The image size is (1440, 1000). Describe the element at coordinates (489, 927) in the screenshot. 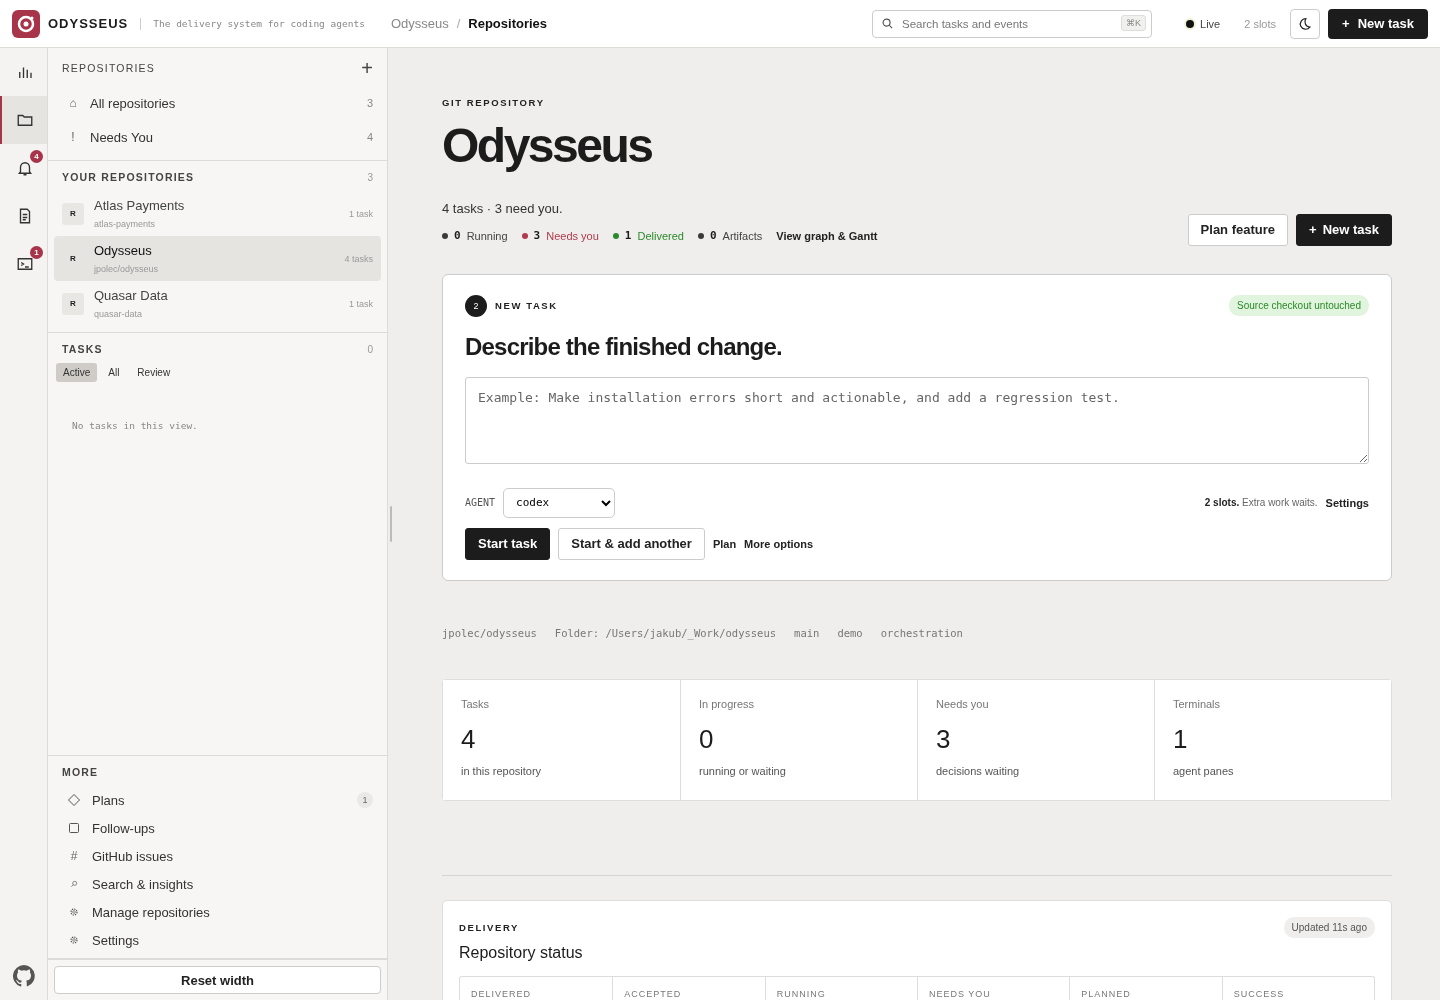

I see `card-eyebrow: DELIVERY` at that location.